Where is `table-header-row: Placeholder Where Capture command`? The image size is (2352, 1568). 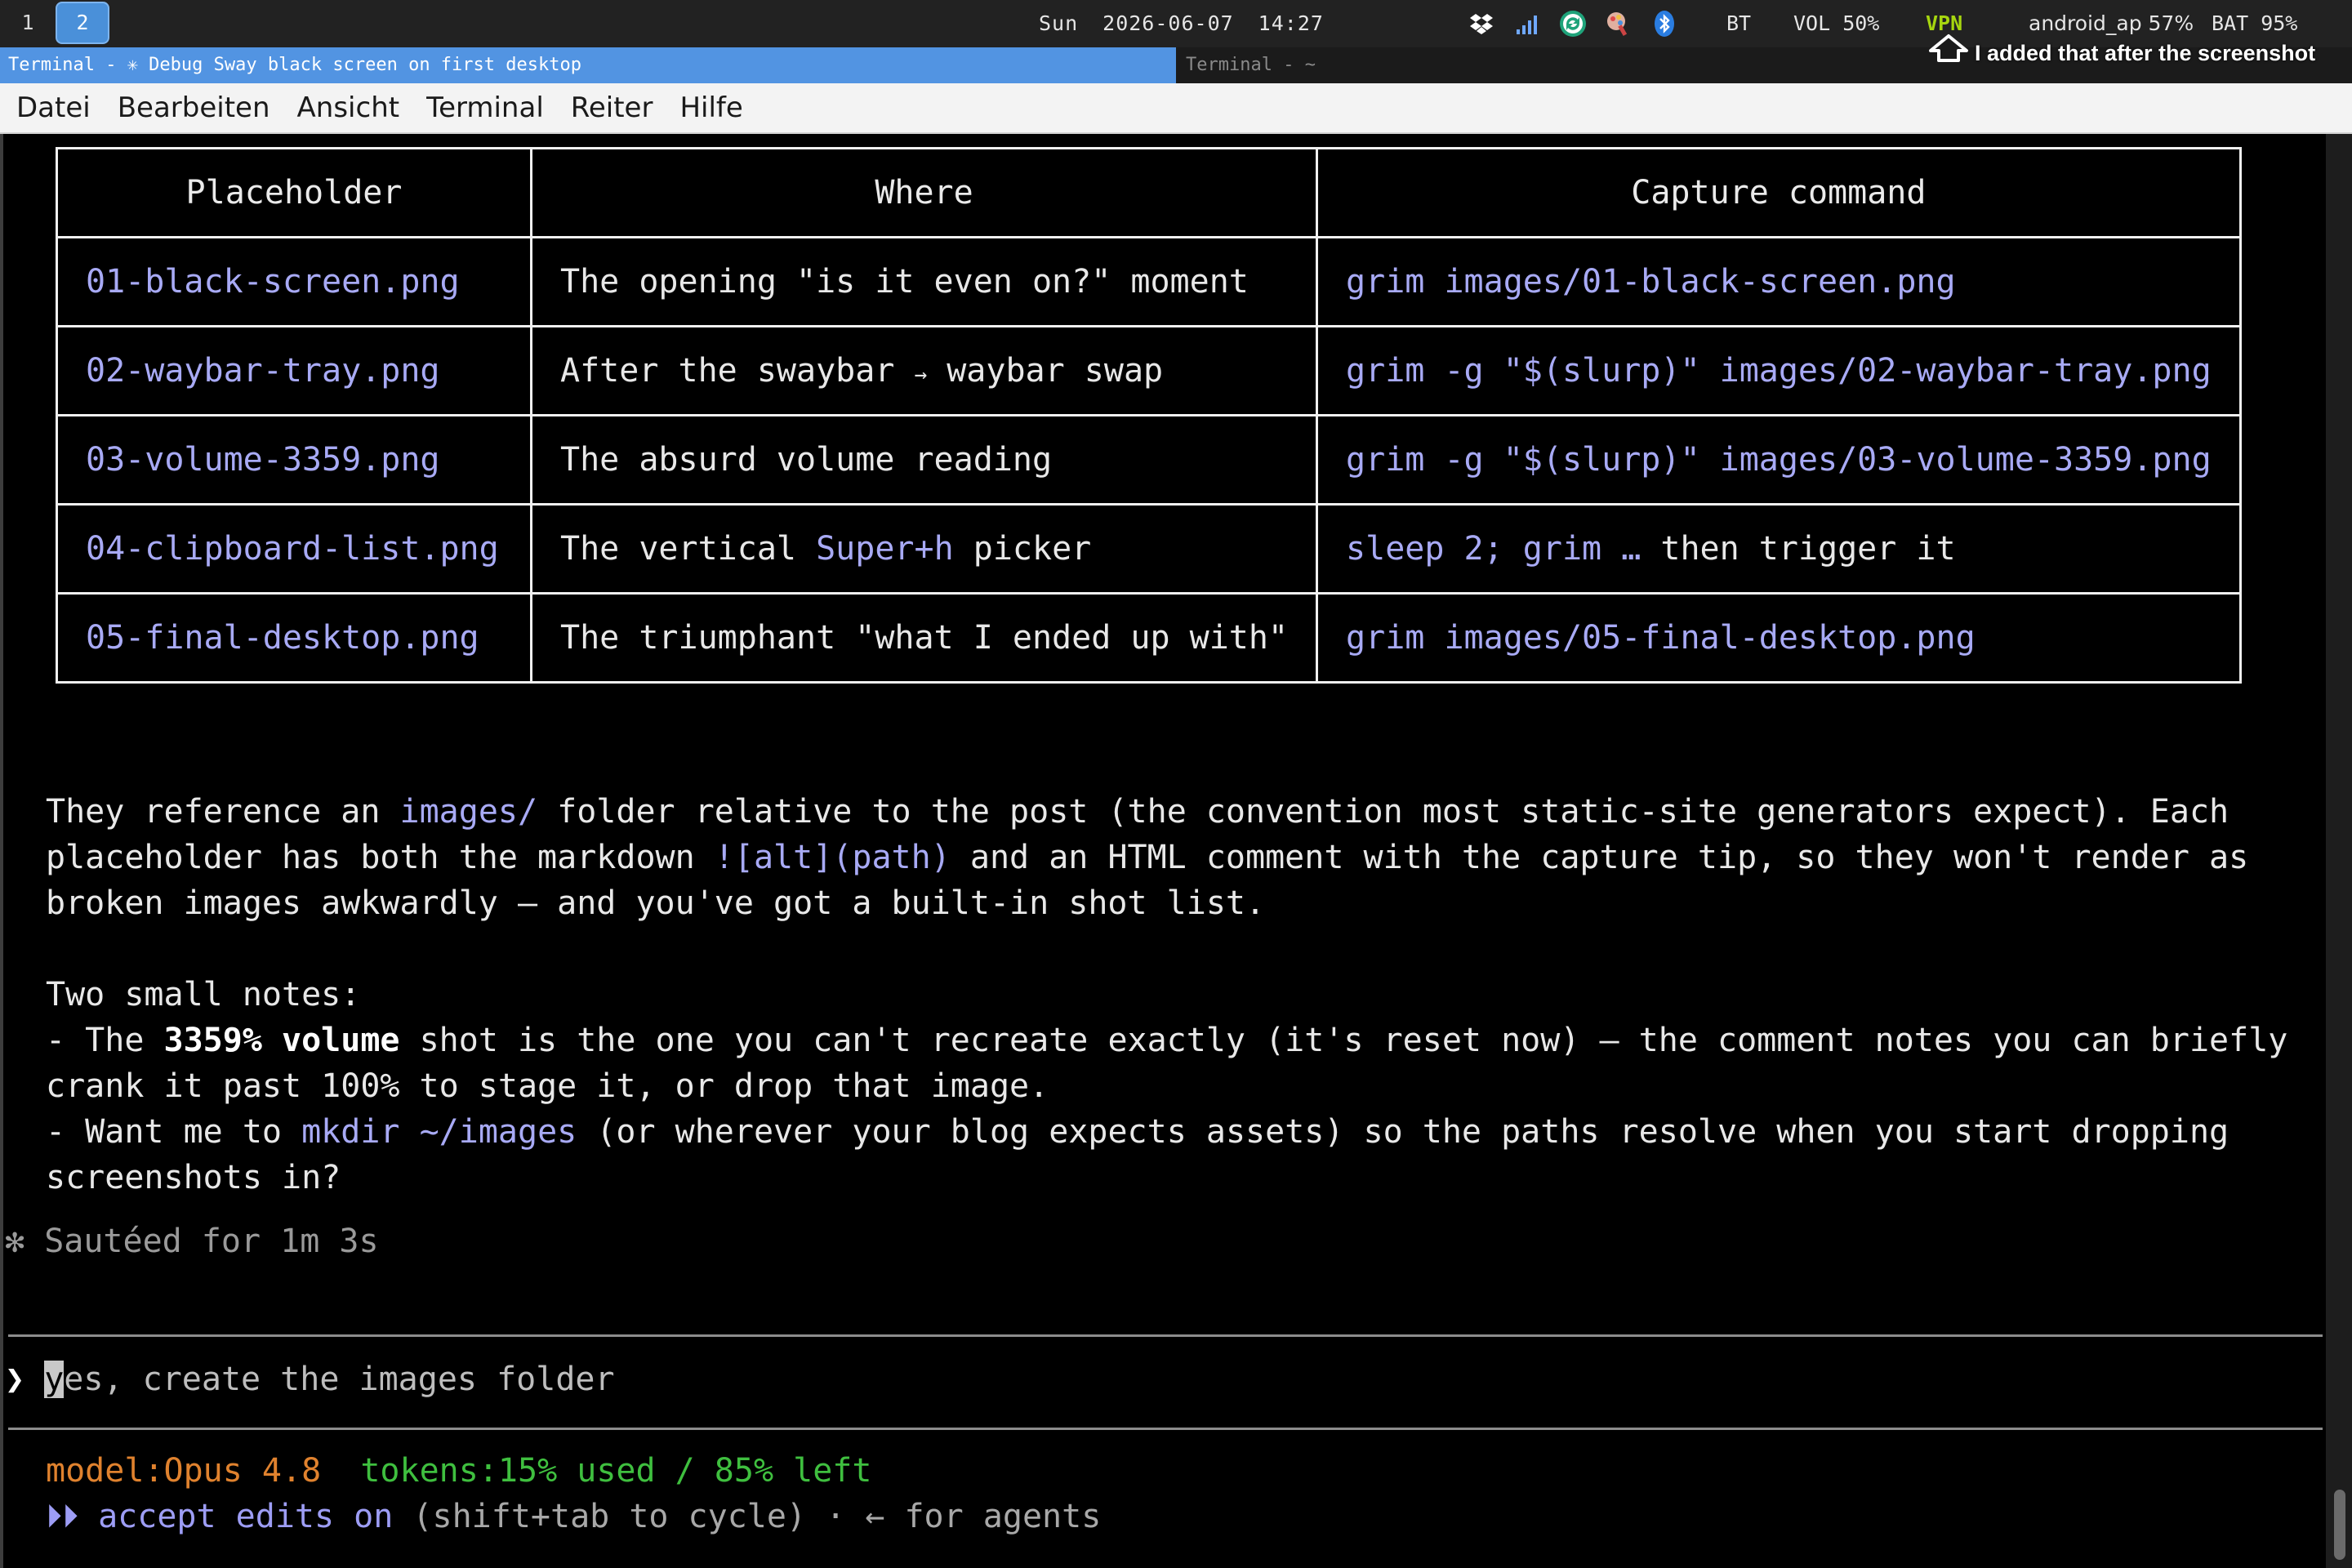 table-header-row: Placeholder Where Capture command is located at coordinates (1149, 192).